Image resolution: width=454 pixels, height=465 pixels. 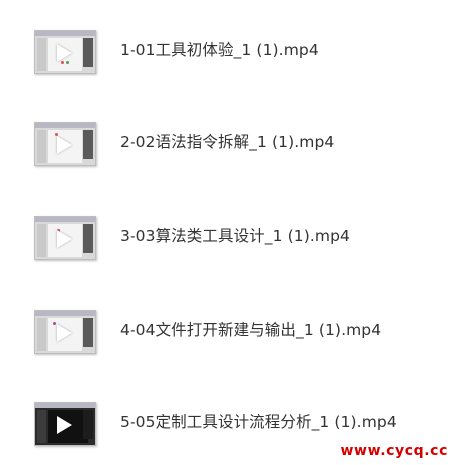 I want to click on watermark: www.cycq.cc, so click(x=394, y=451).